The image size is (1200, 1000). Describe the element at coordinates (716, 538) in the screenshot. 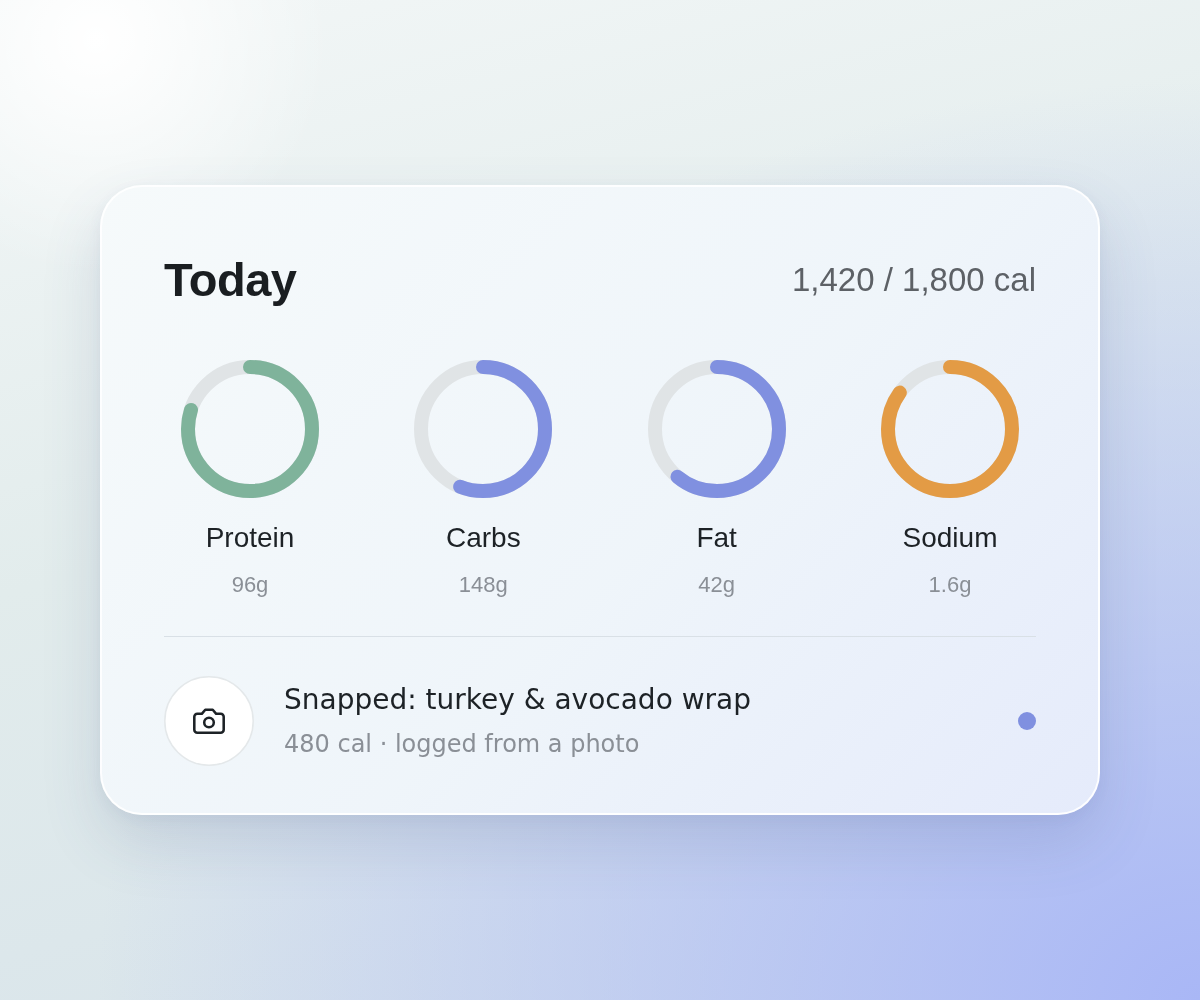

I see `nutrient-name: Fat` at that location.